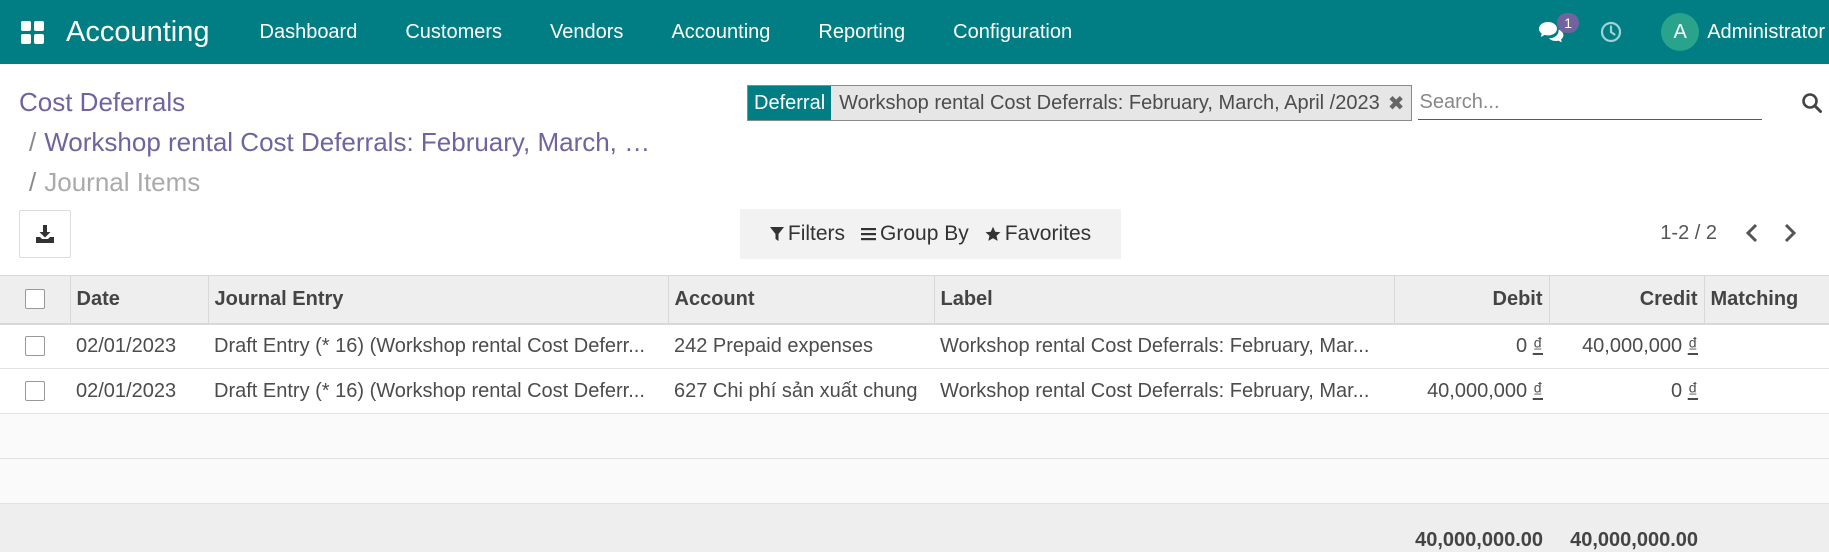 The width and height of the screenshot is (1829, 552). I want to click on download-icon, so click(45, 234).